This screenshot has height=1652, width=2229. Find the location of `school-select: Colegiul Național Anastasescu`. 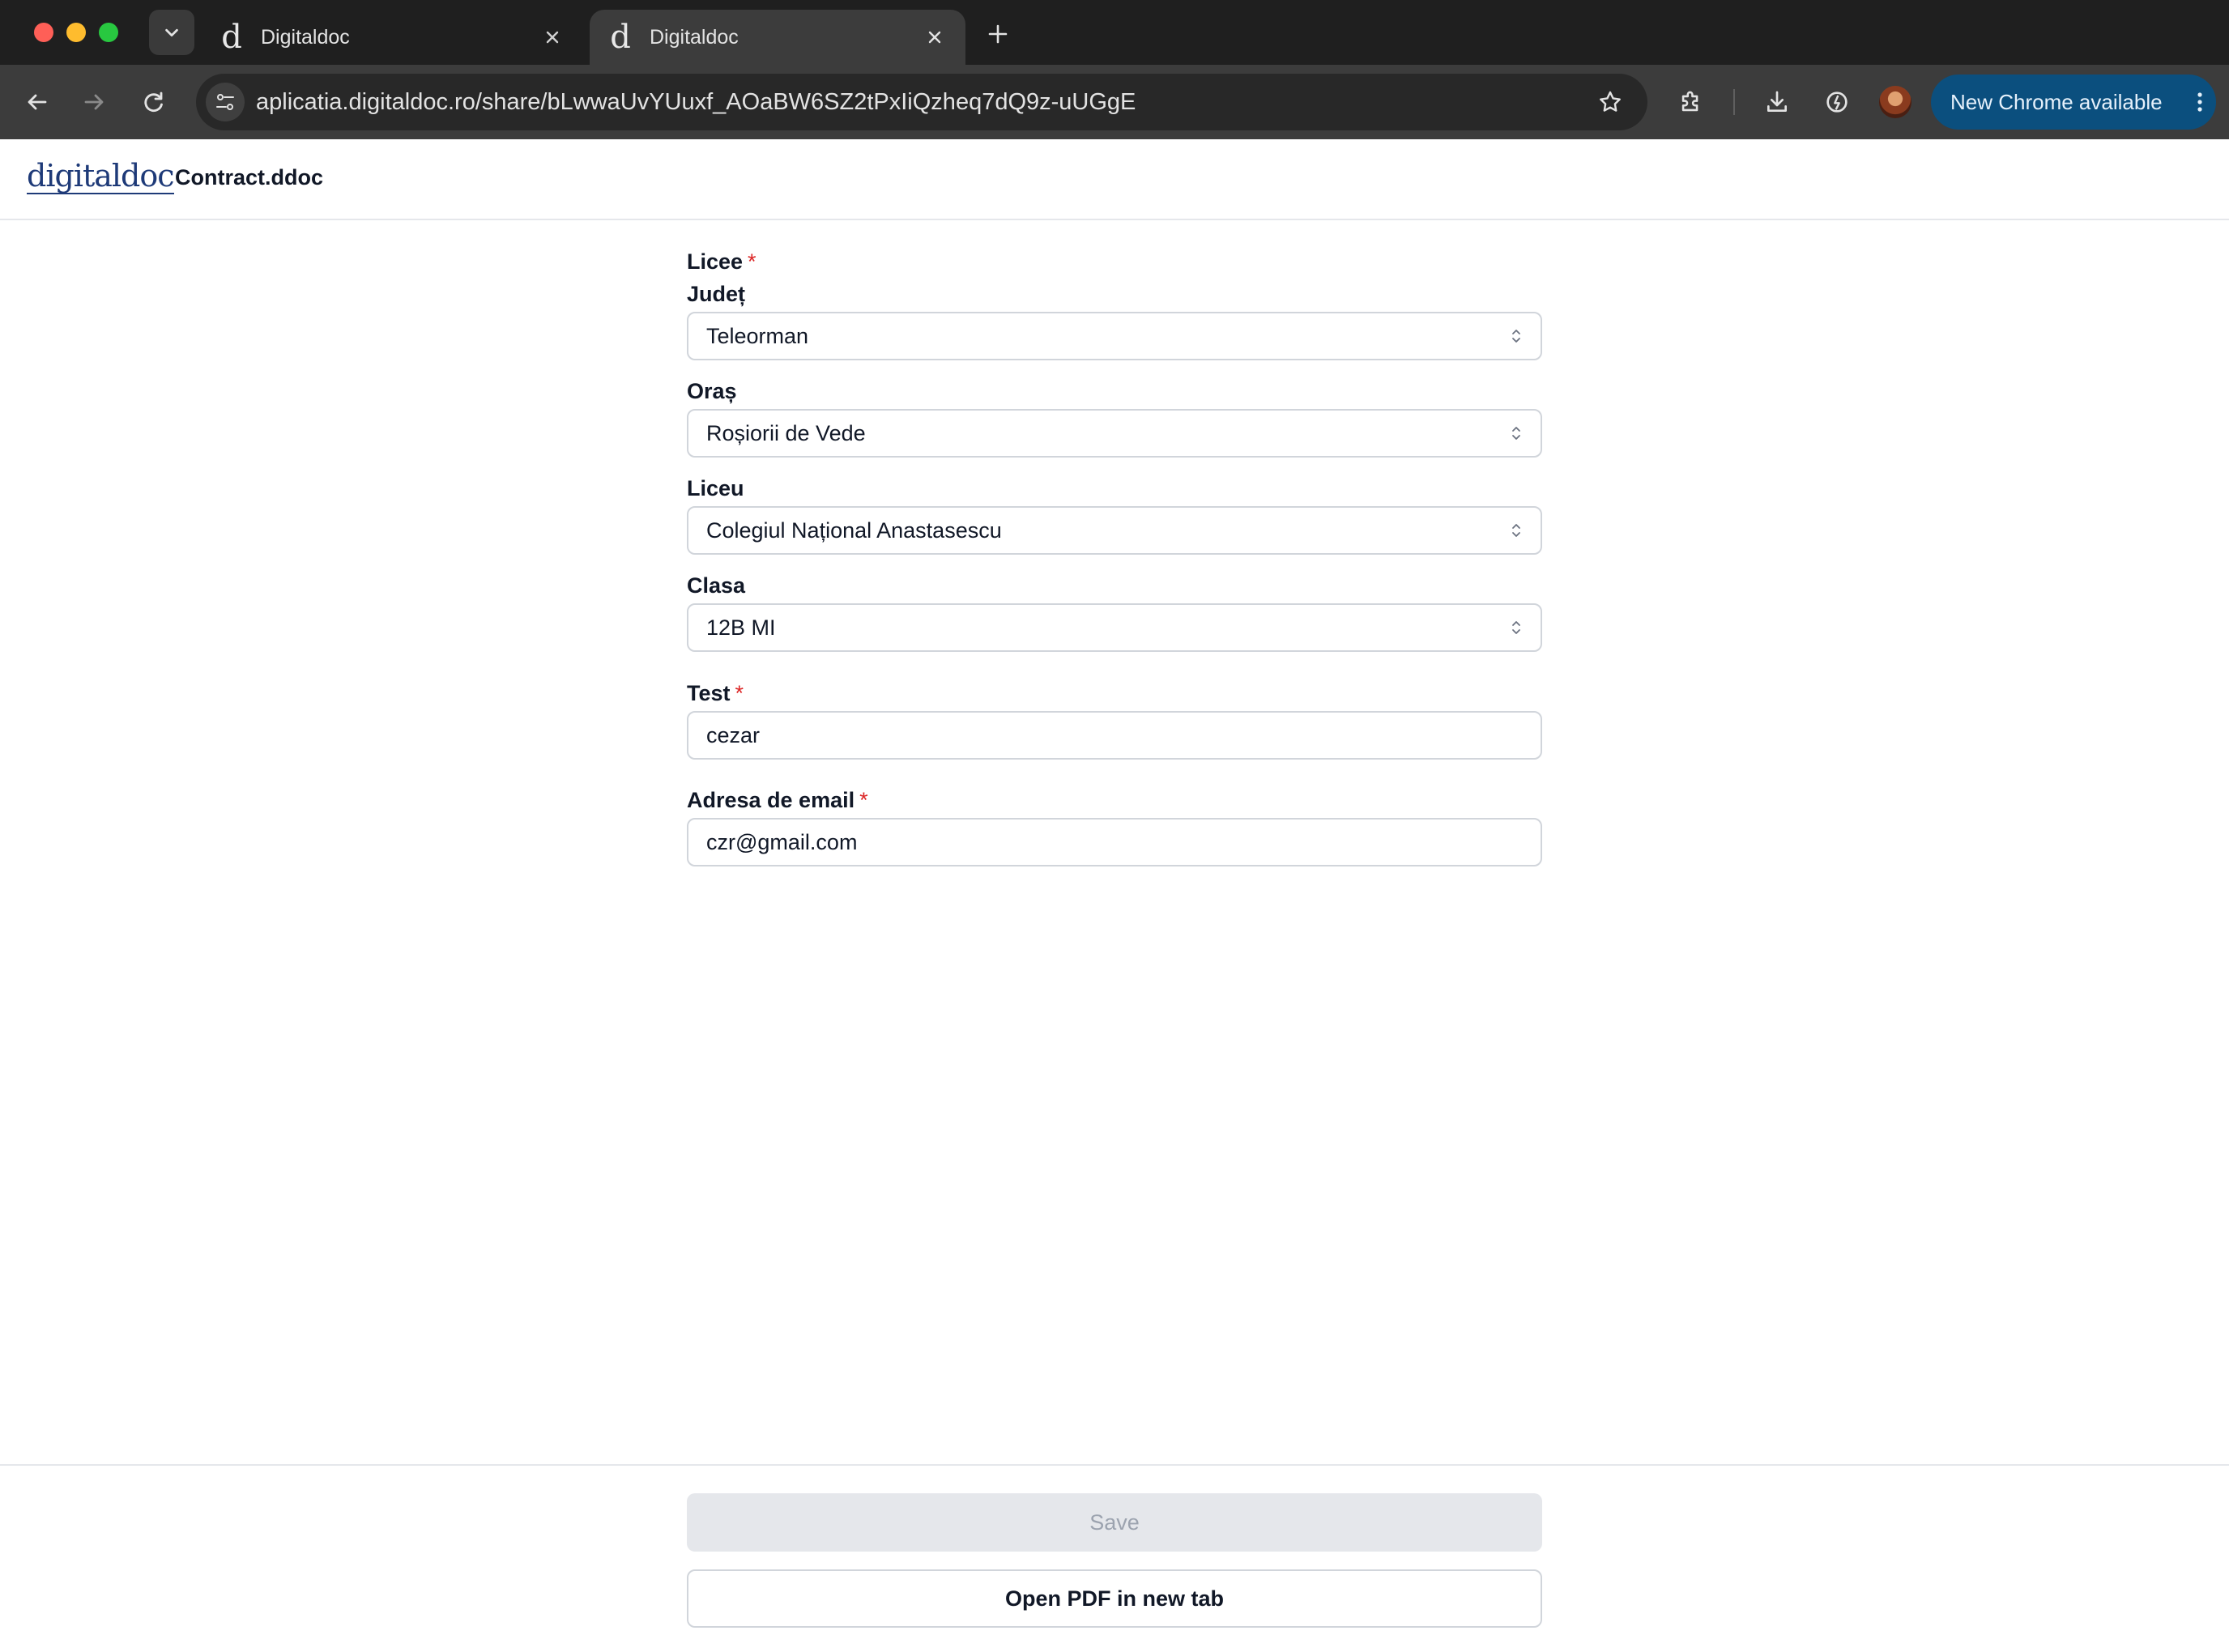

school-select: Colegiul Național Anastasescu is located at coordinates (1114, 530).